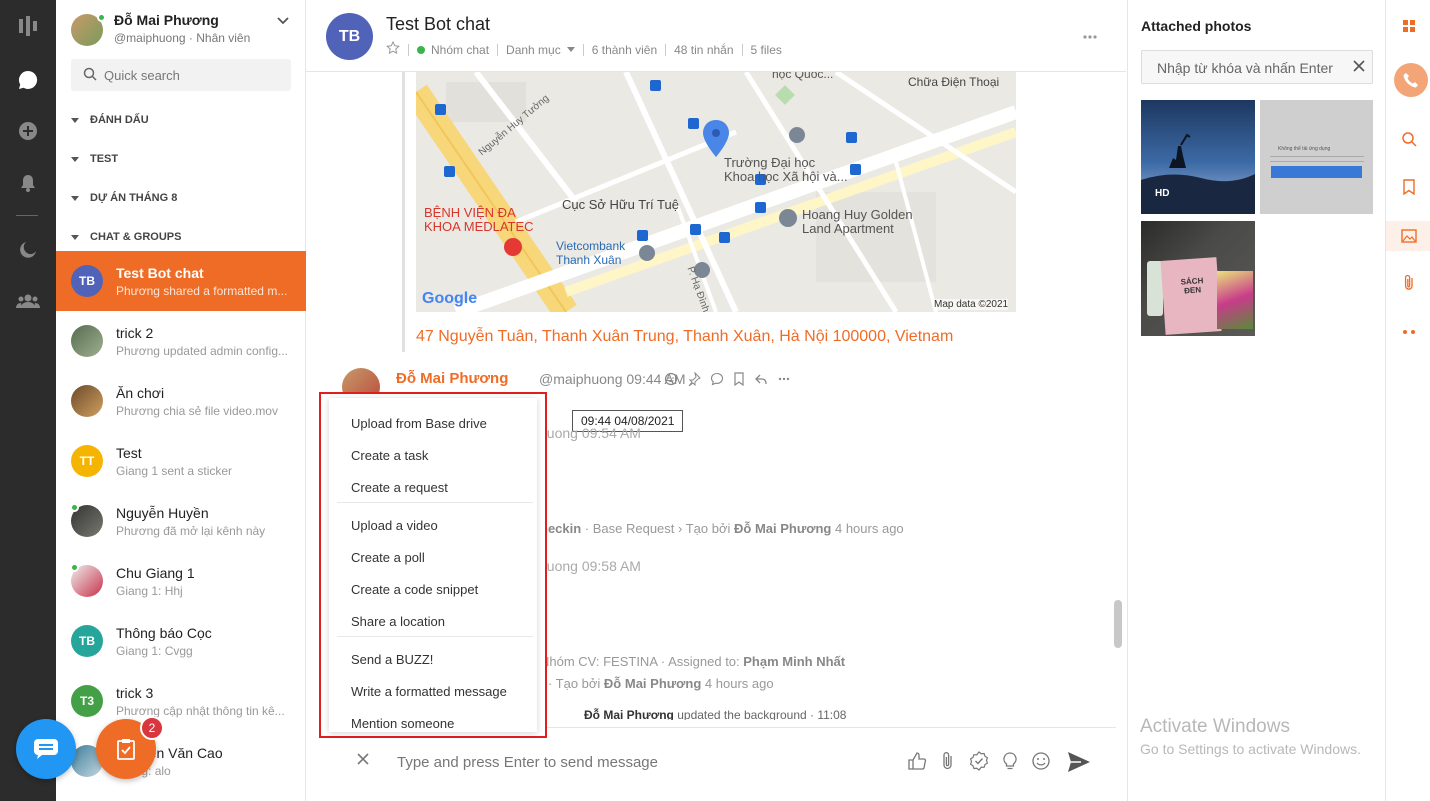  What do you see at coordinates (28, 183) in the screenshot?
I see `bell-icon` at bounding box center [28, 183].